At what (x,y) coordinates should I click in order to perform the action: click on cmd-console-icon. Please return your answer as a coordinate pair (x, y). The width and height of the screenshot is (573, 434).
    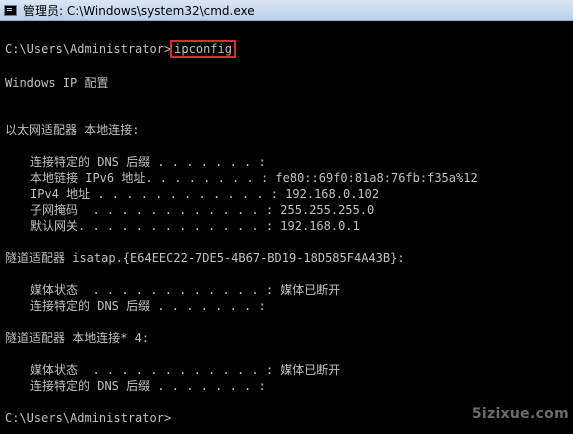
    Looking at the image, I should click on (10, 10).